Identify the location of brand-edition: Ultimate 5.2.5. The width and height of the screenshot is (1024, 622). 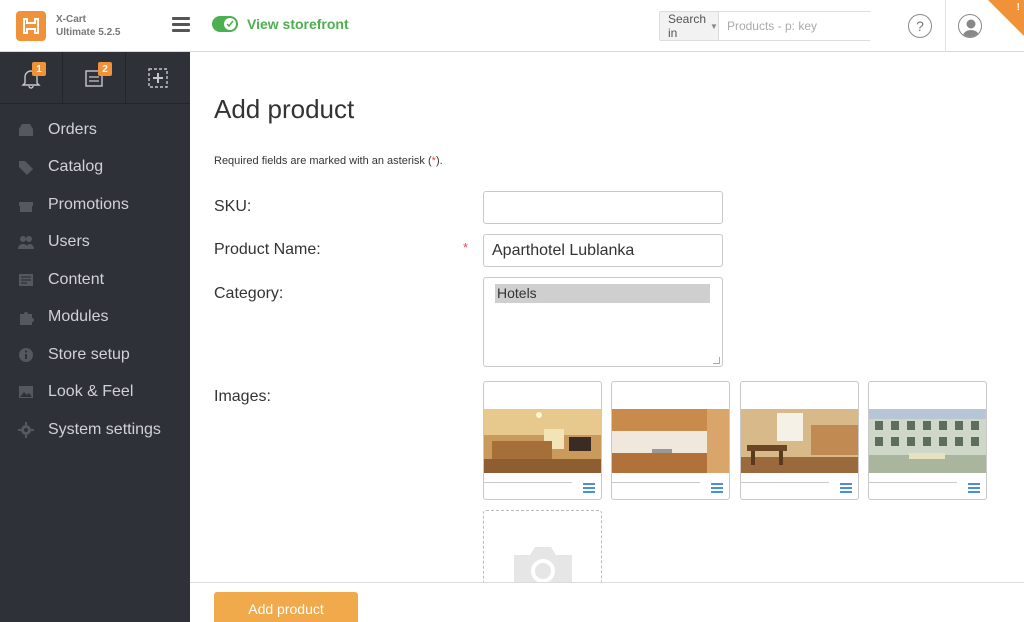
(88, 32).